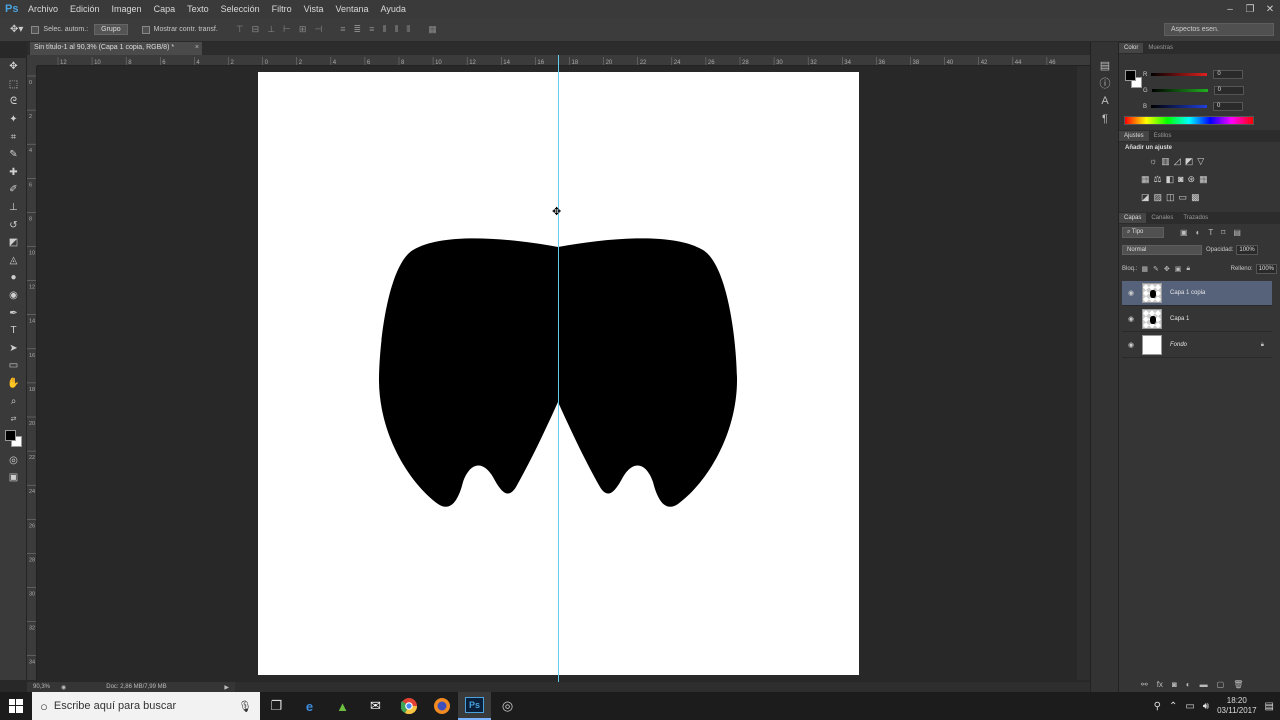 The width and height of the screenshot is (1280, 720). What do you see at coordinates (13, 296) in the screenshot?
I see `dodge-tool-icon: ◉` at bounding box center [13, 296].